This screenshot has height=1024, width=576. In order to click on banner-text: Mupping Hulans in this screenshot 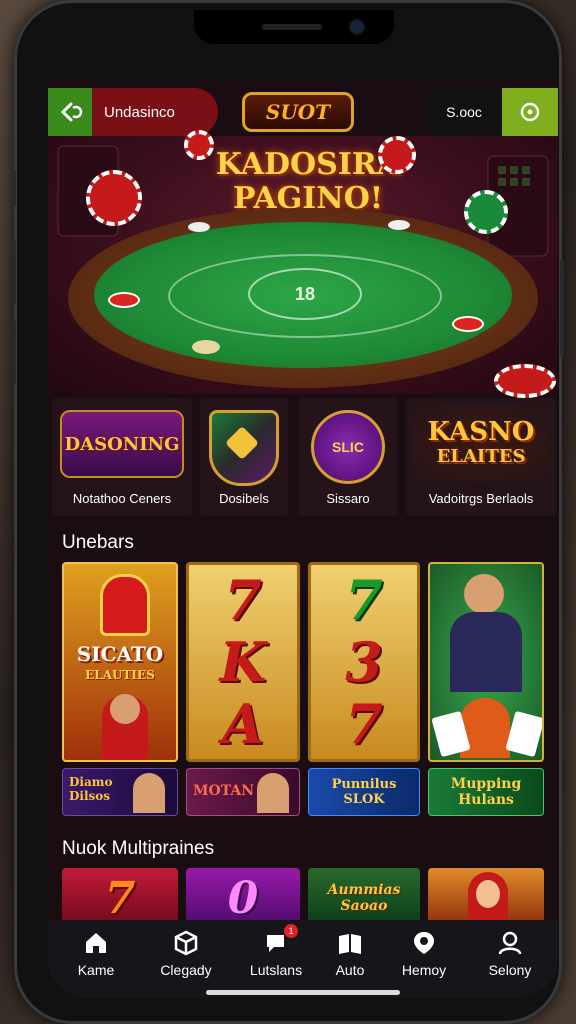, I will do `click(486, 792)`.